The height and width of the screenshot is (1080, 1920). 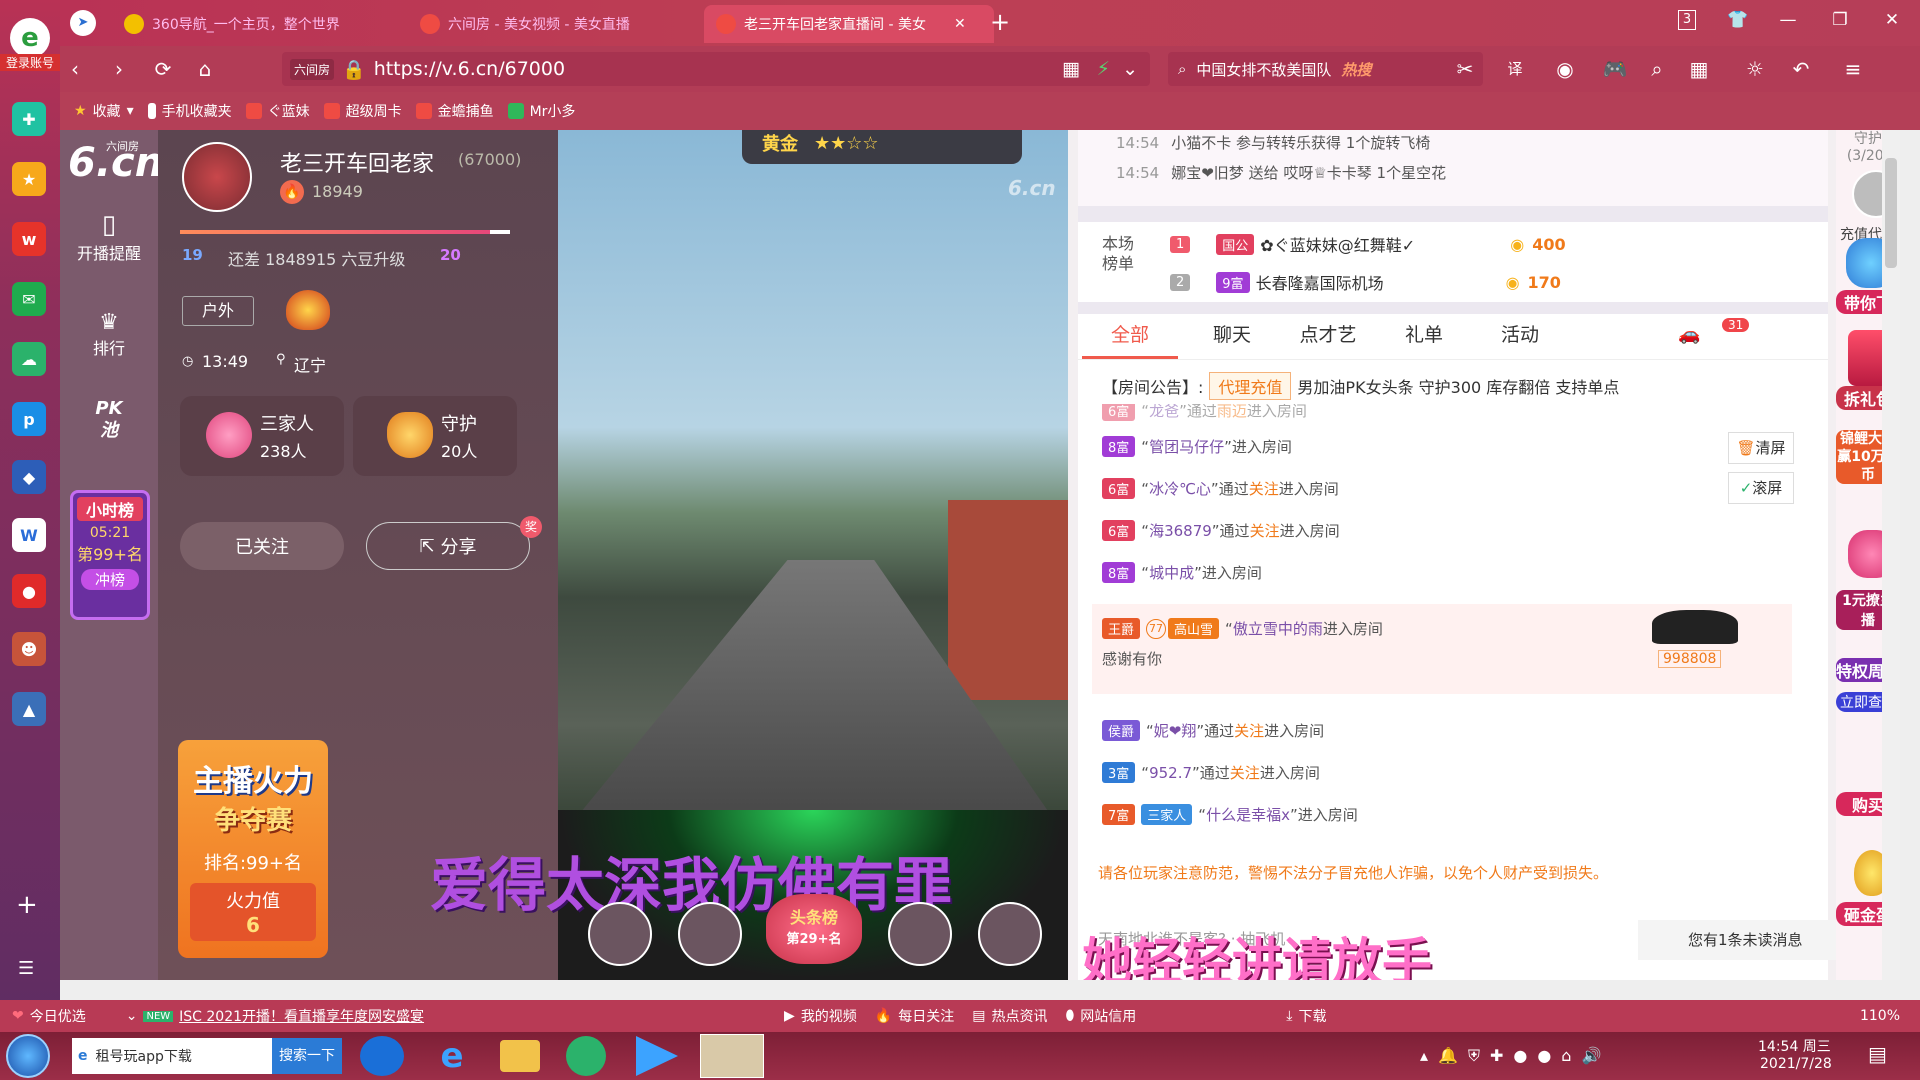 What do you see at coordinates (1794, 1046) in the screenshot?
I see `clock-time: 14:54 周三` at bounding box center [1794, 1046].